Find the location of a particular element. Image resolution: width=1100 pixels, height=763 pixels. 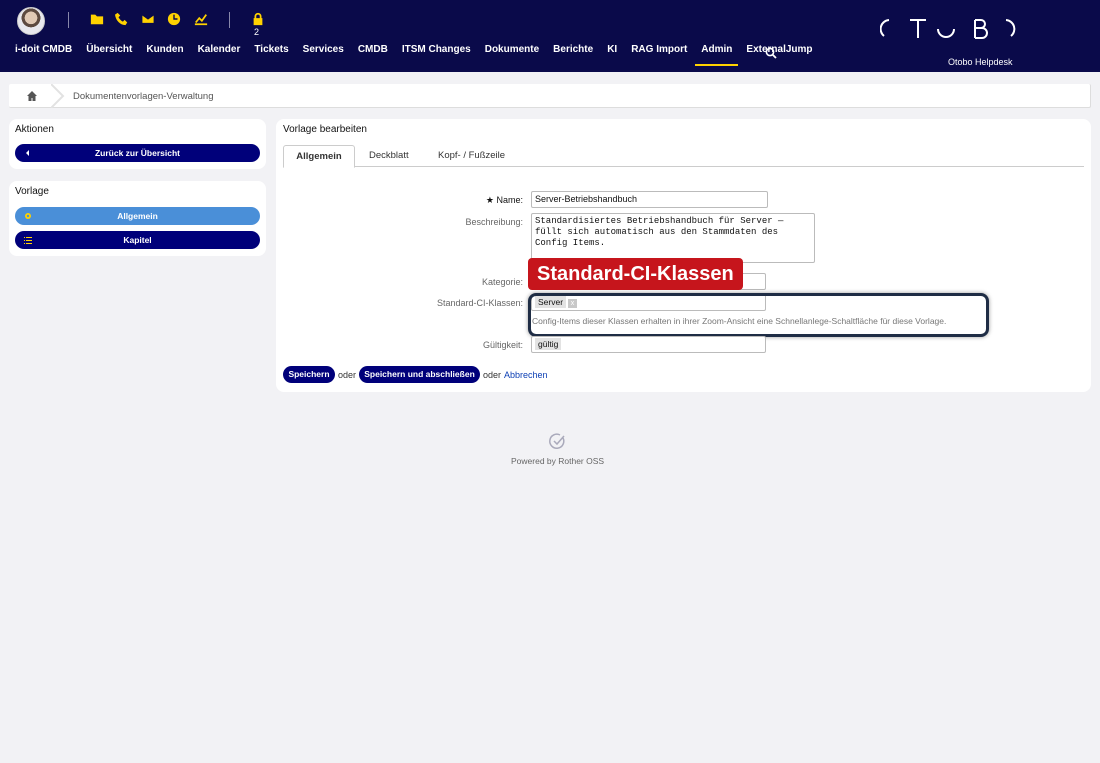

actions-title: Aktionen is located at coordinates (34, 129).